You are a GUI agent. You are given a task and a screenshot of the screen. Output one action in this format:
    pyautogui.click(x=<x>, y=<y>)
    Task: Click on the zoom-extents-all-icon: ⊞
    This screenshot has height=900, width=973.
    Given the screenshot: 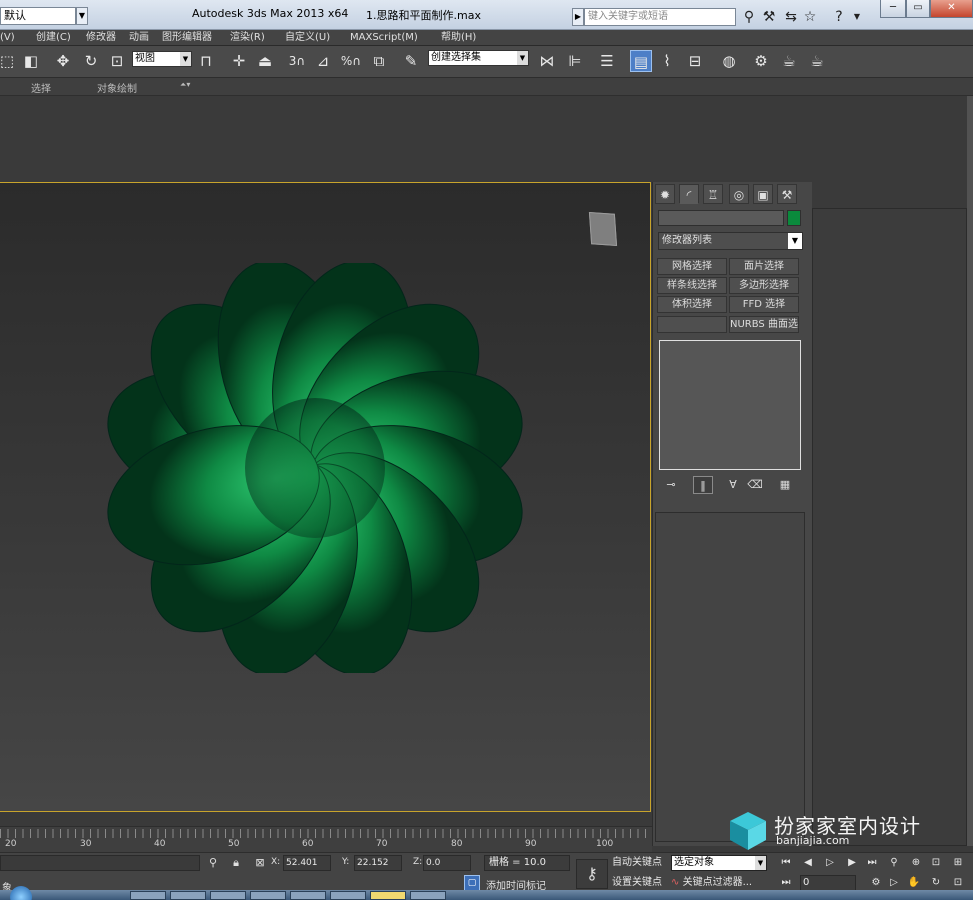 What is the action you would take?
    pyautogui.click(x=958, y=863)
    